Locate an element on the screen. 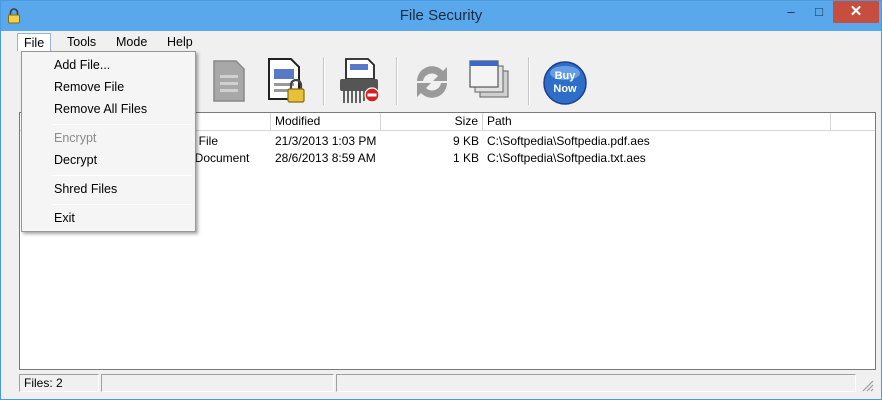 This screenshot has width=882, height=400. menu-exit: Exit is located at coordinates (108, 218).